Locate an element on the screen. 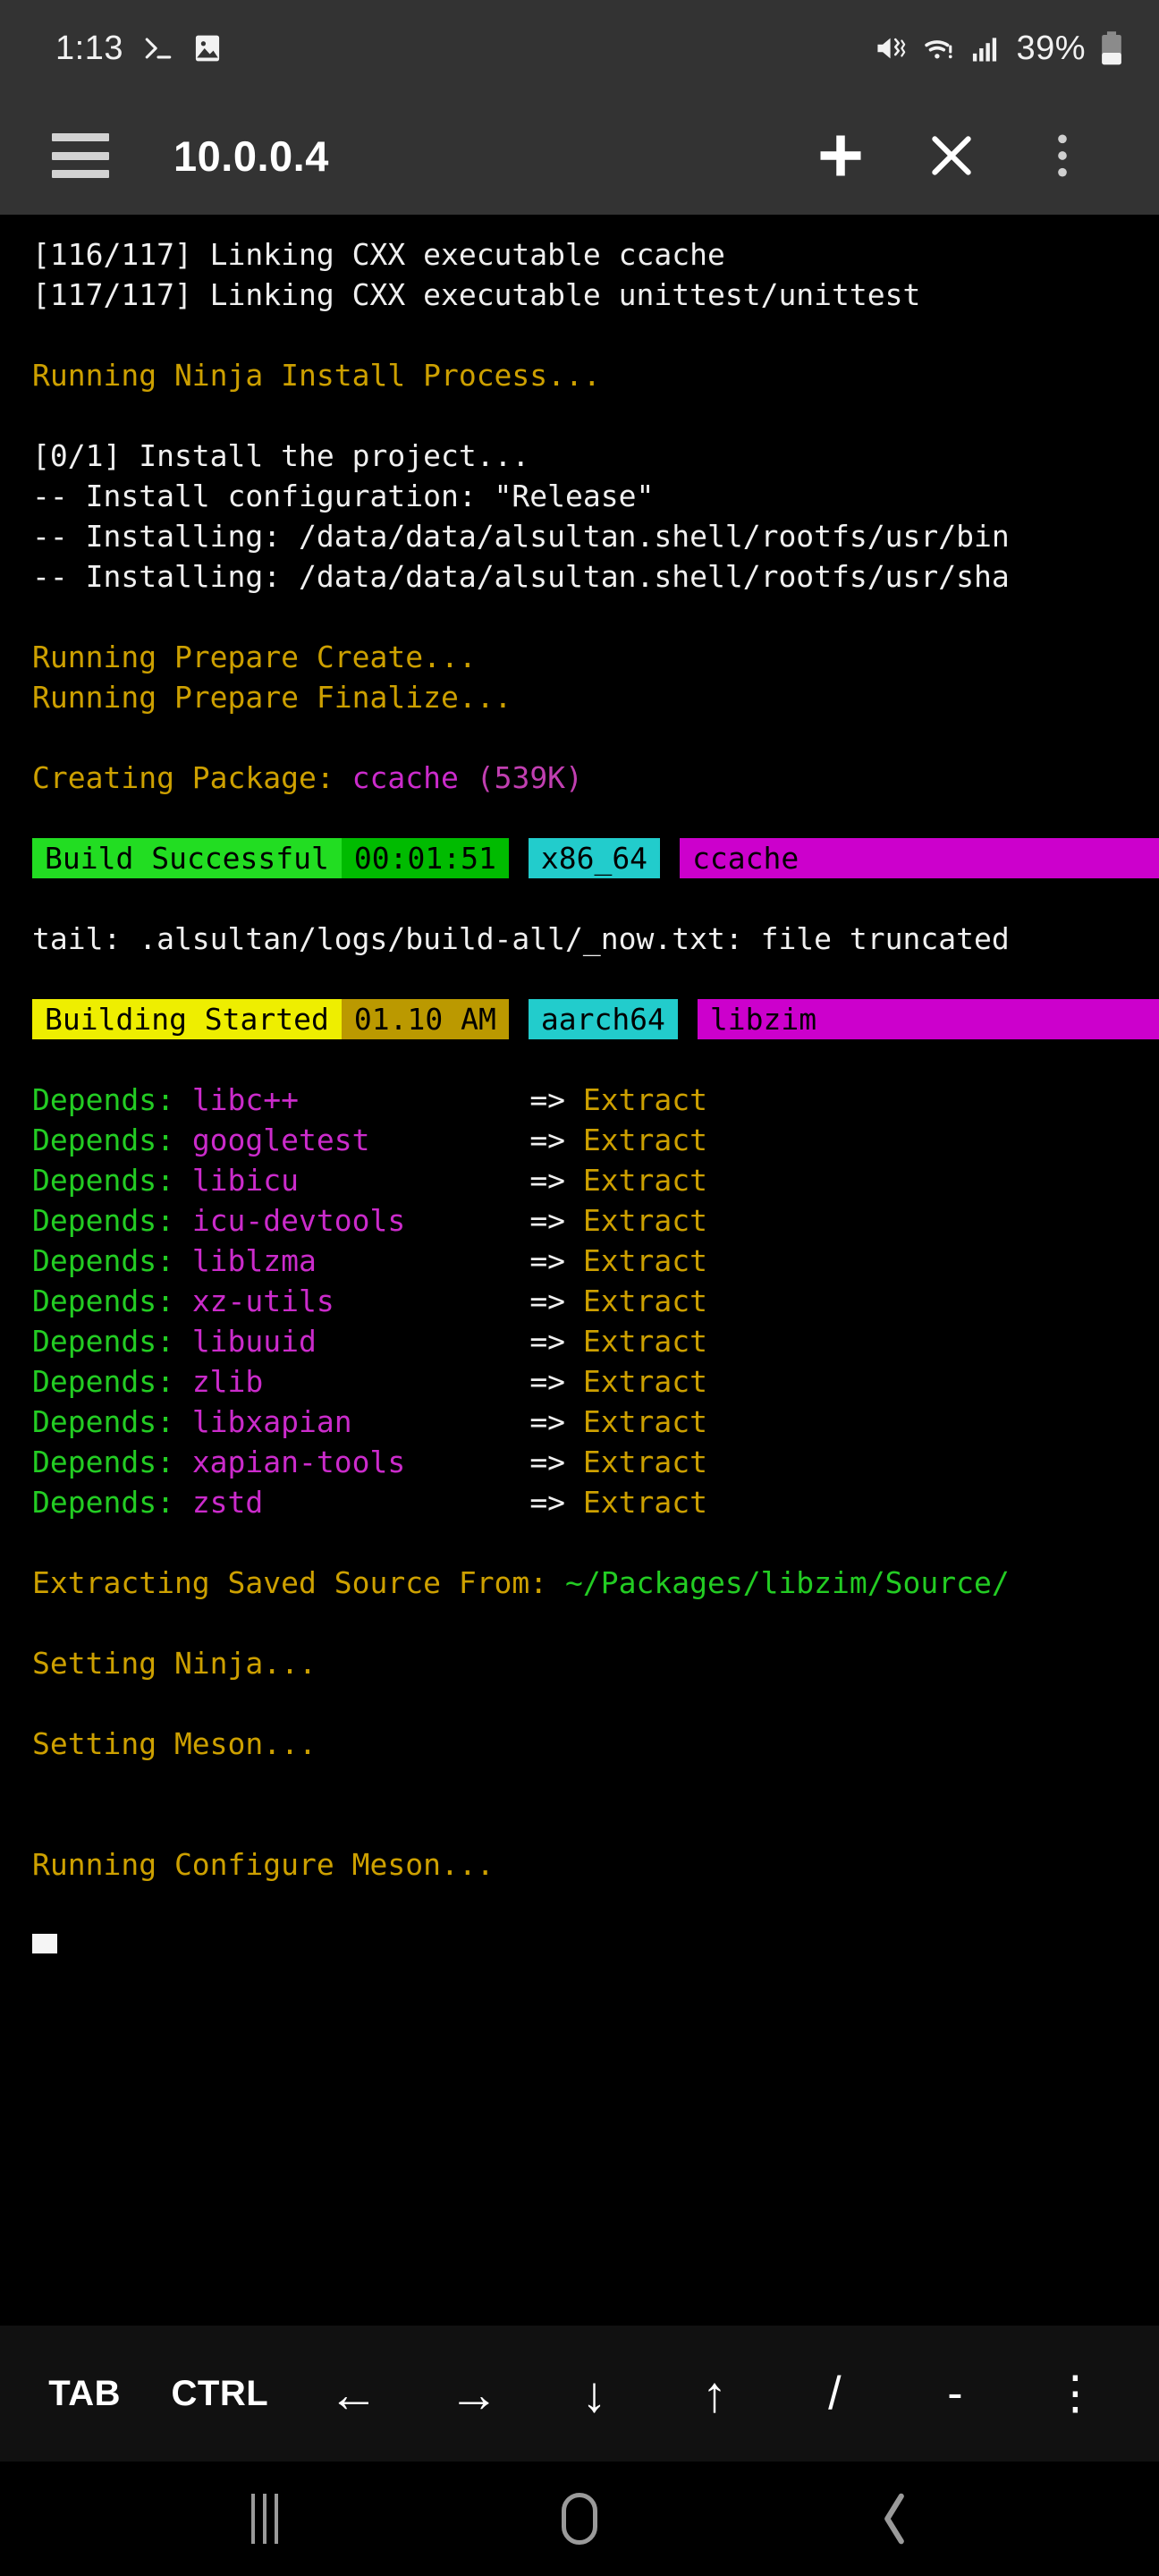 The width and height of the screenshot is (1159, 2576). dependency-name: libuuid is located at coordinates (254, 1341).